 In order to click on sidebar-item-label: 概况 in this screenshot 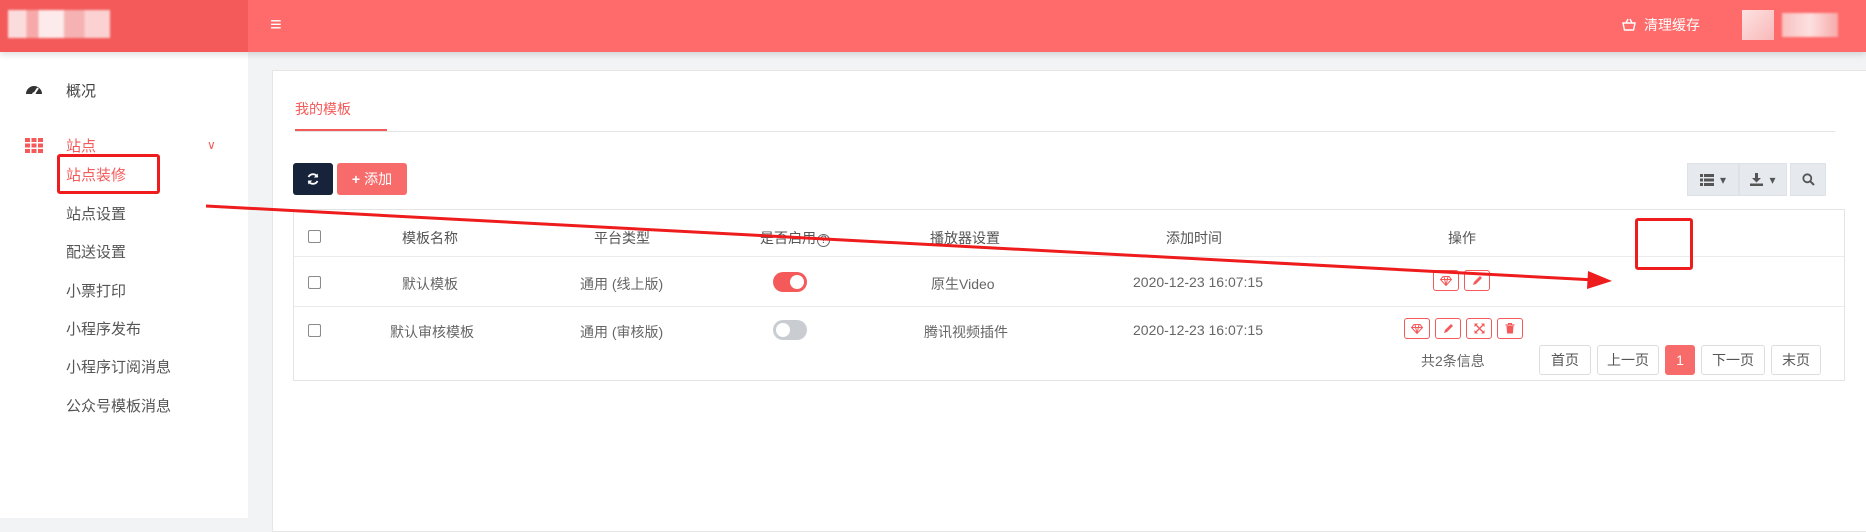, I will do `click(81, 91)`.